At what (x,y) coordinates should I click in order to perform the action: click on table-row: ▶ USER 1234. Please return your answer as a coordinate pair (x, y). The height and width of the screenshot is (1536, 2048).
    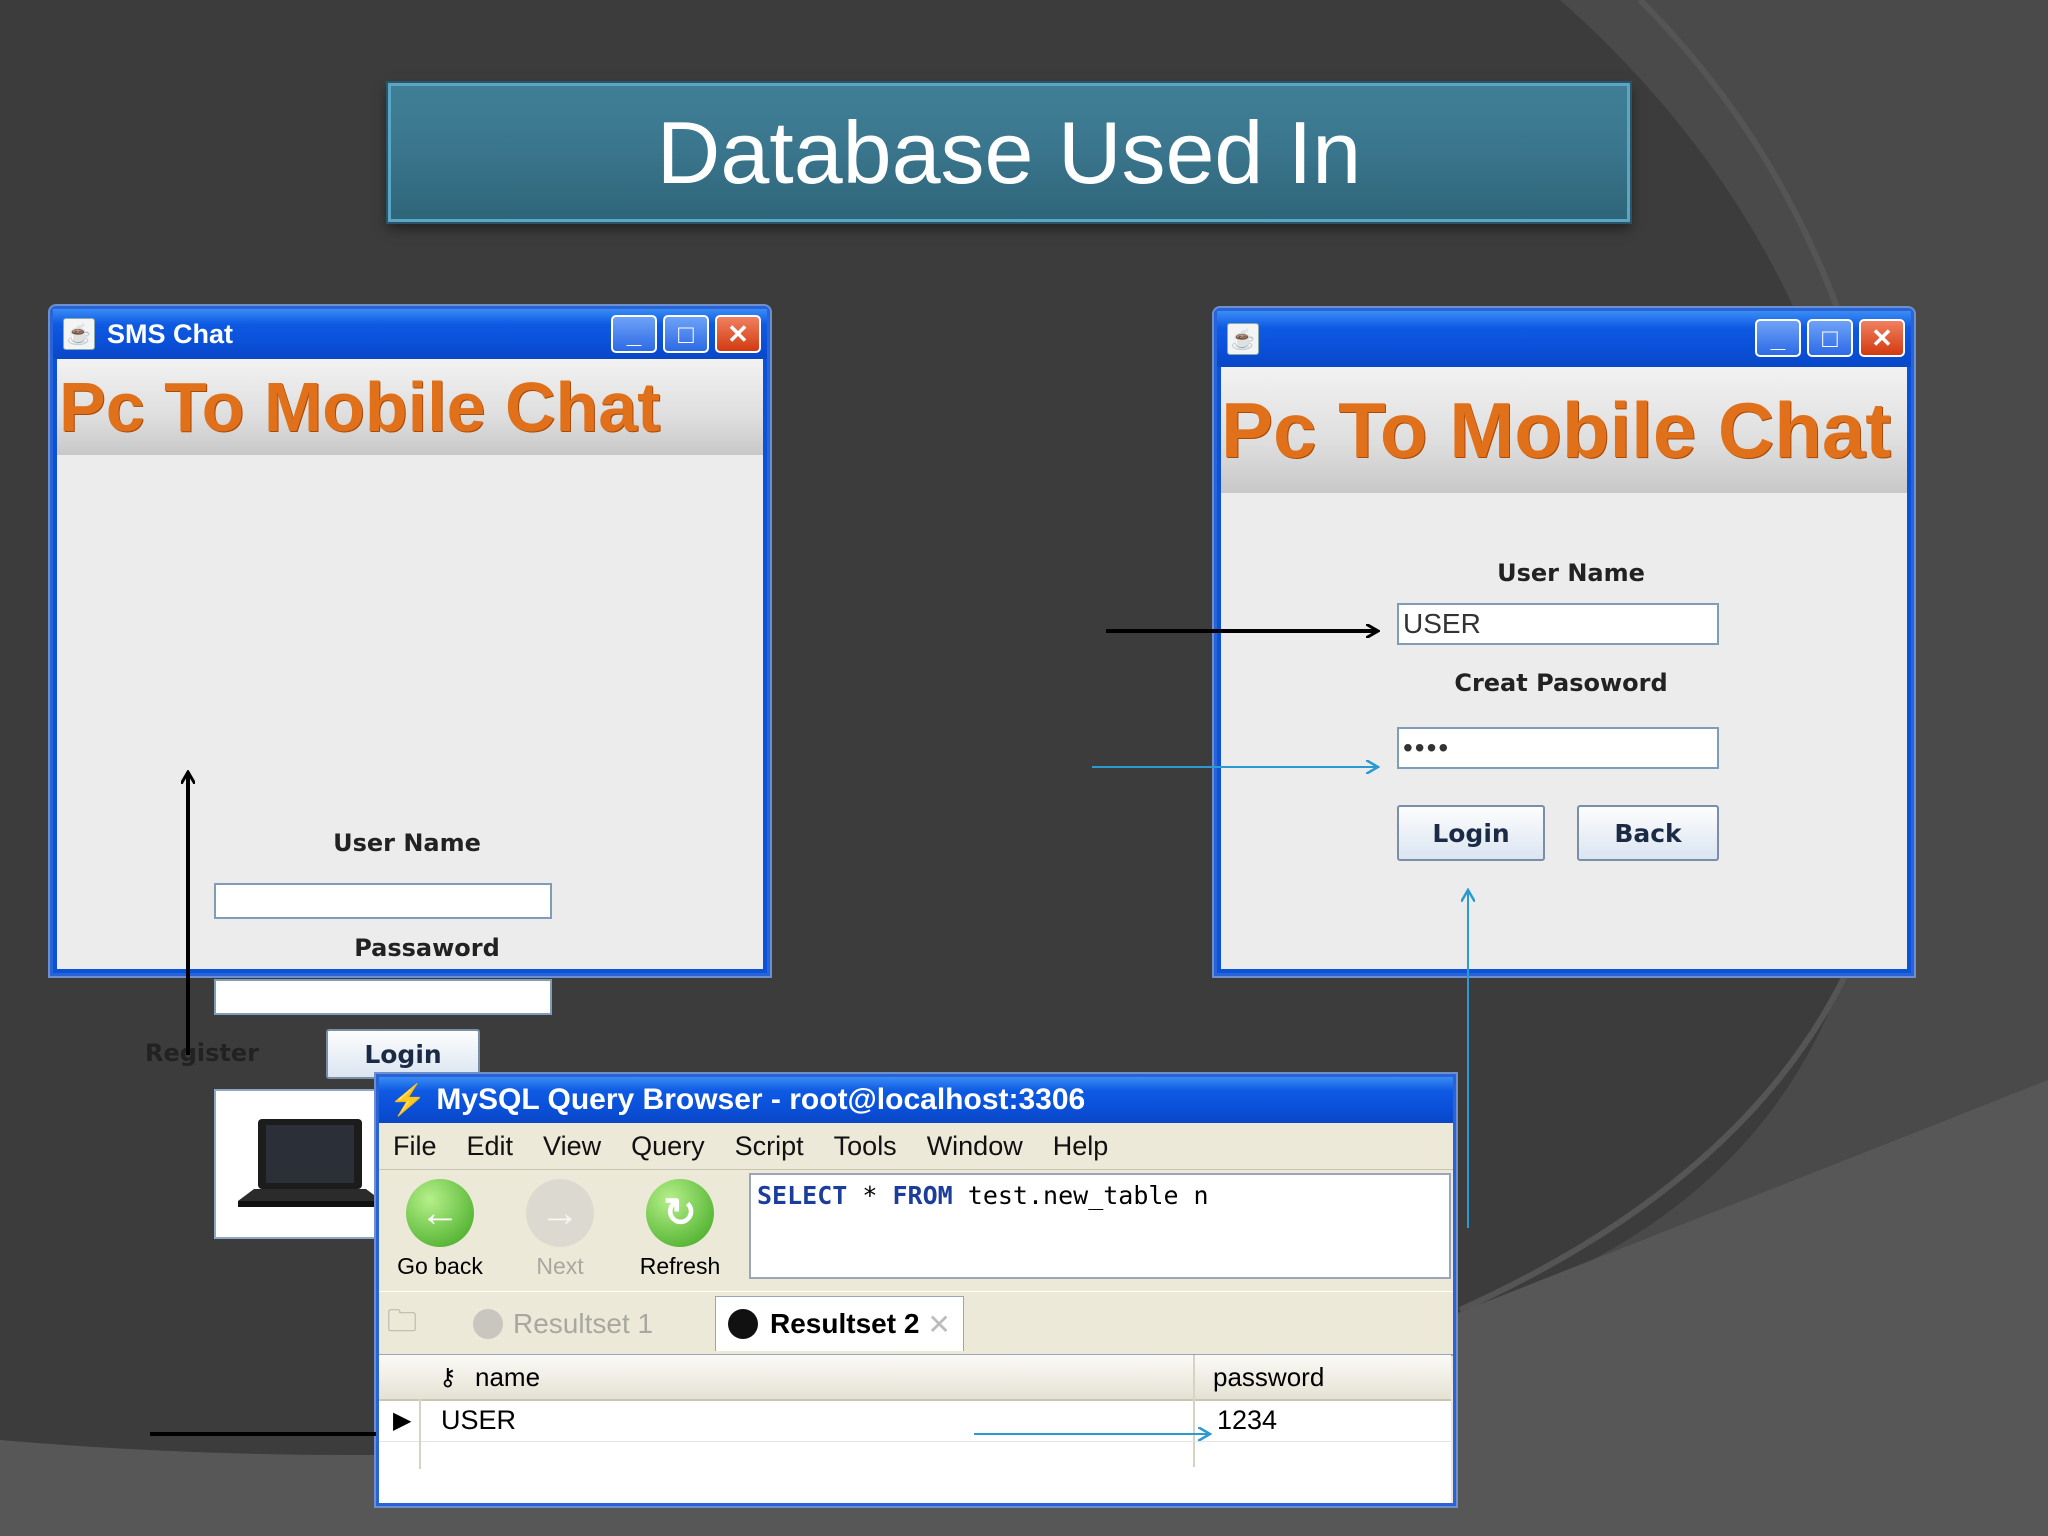
    Looking at the image, I should click on (915, 1434).